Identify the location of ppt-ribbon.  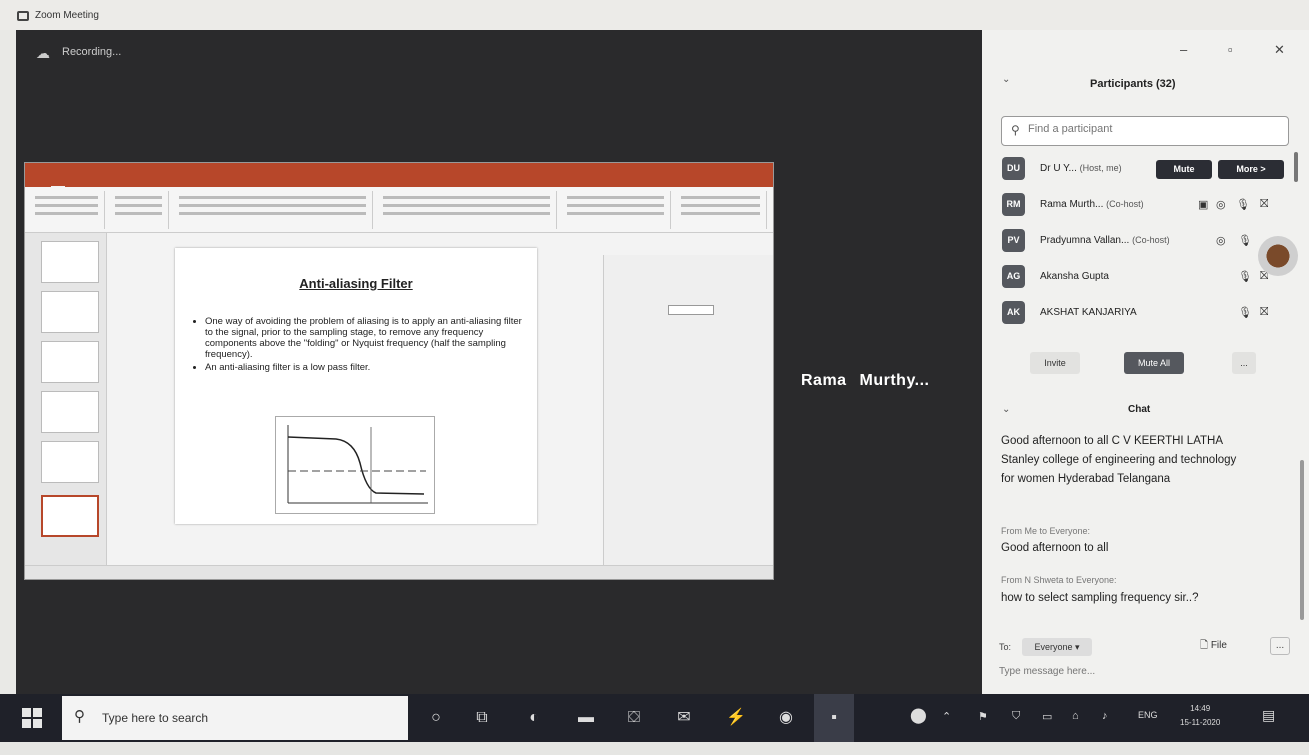
(399, 210).